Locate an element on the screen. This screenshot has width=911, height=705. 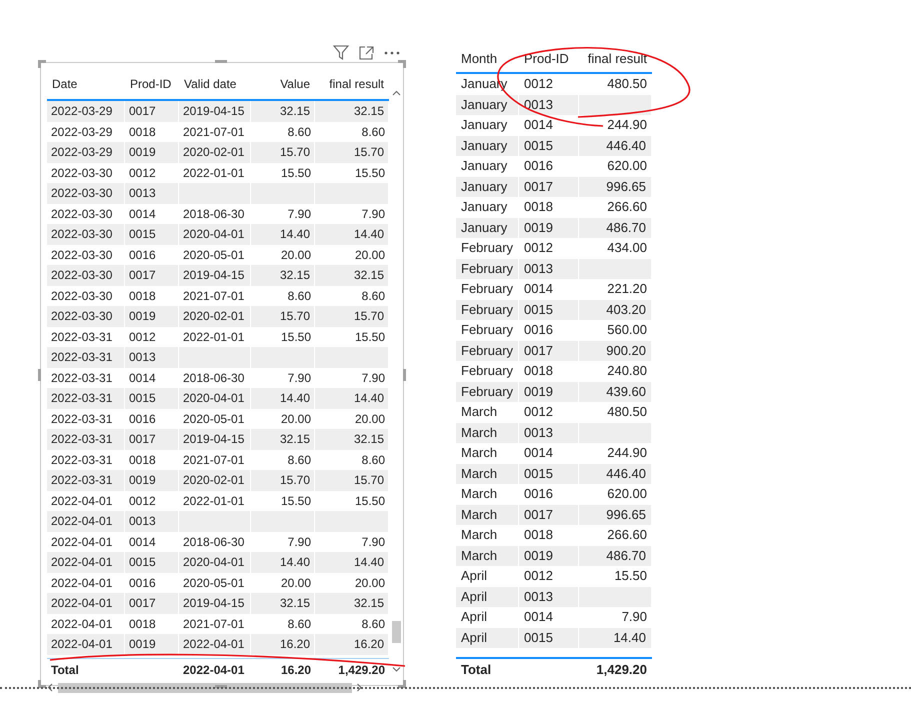
total-label: Total is located at coordinates (65, 670).